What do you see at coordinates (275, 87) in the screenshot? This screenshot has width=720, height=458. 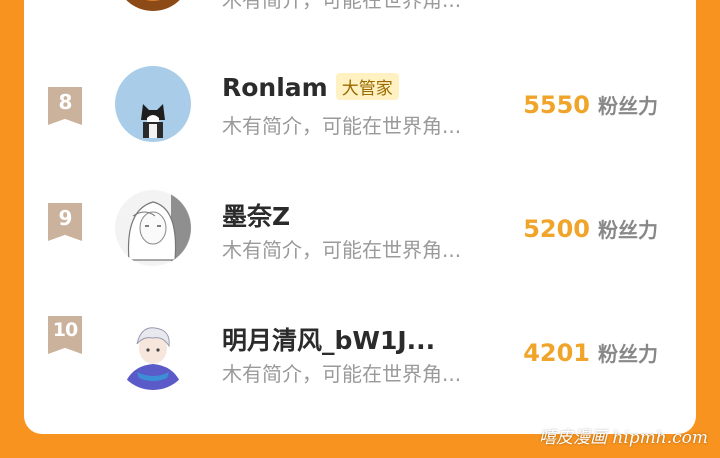 I see `user-name-text: Ronlam` at bounding box center [275, 87].